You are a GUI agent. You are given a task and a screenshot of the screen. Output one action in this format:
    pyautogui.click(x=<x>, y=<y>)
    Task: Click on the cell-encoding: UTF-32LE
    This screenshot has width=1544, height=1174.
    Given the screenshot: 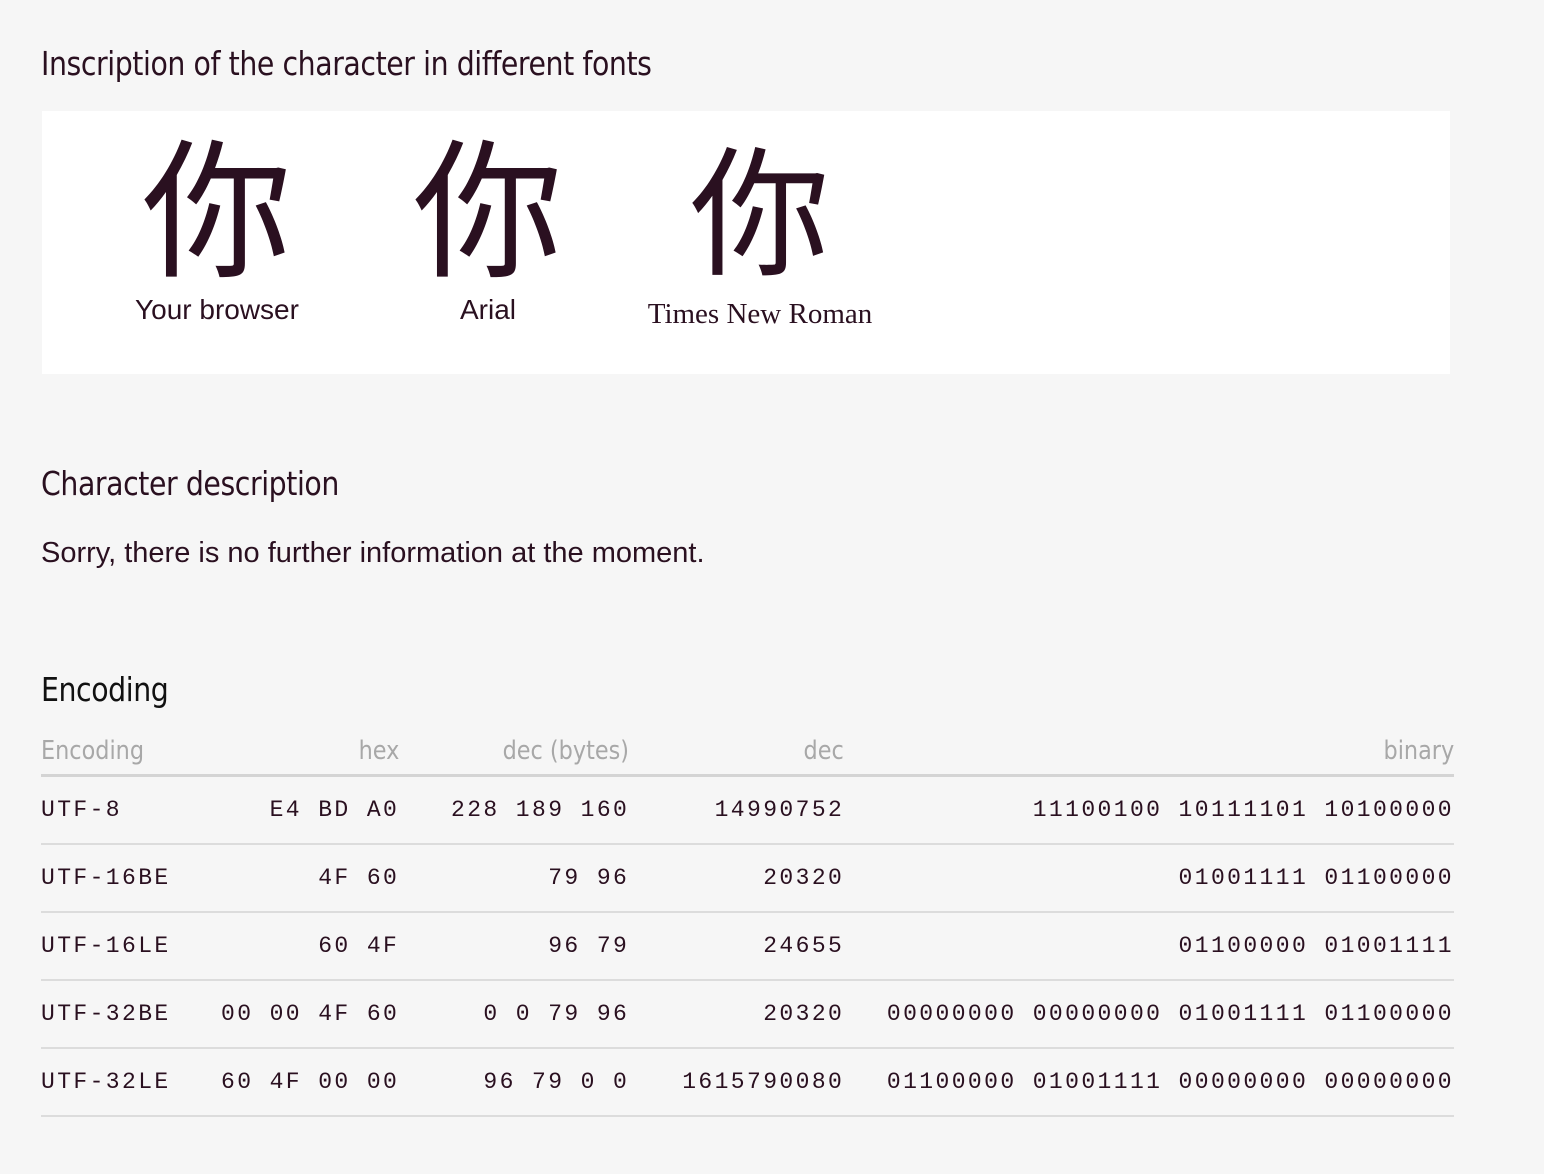 What is the action you would take?
    pyautogui.click(x=131, y=1082)
    